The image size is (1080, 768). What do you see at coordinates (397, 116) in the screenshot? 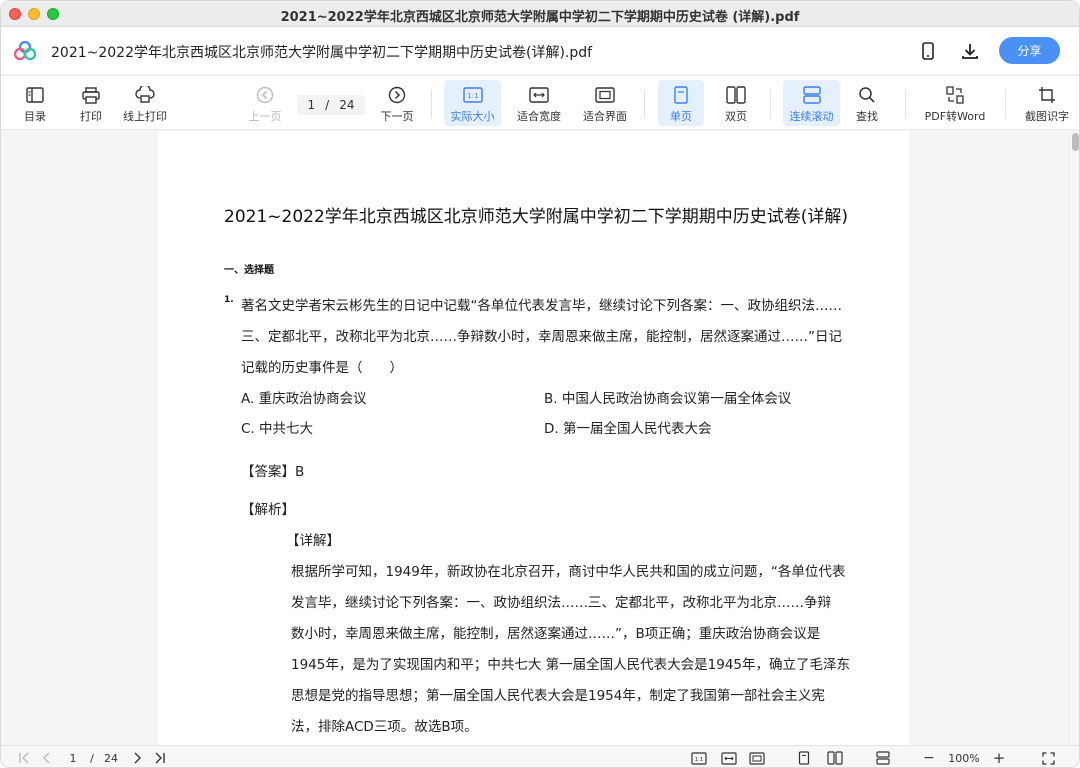
I see `next-page-label: 下一页` at bounding box center [397, 116].